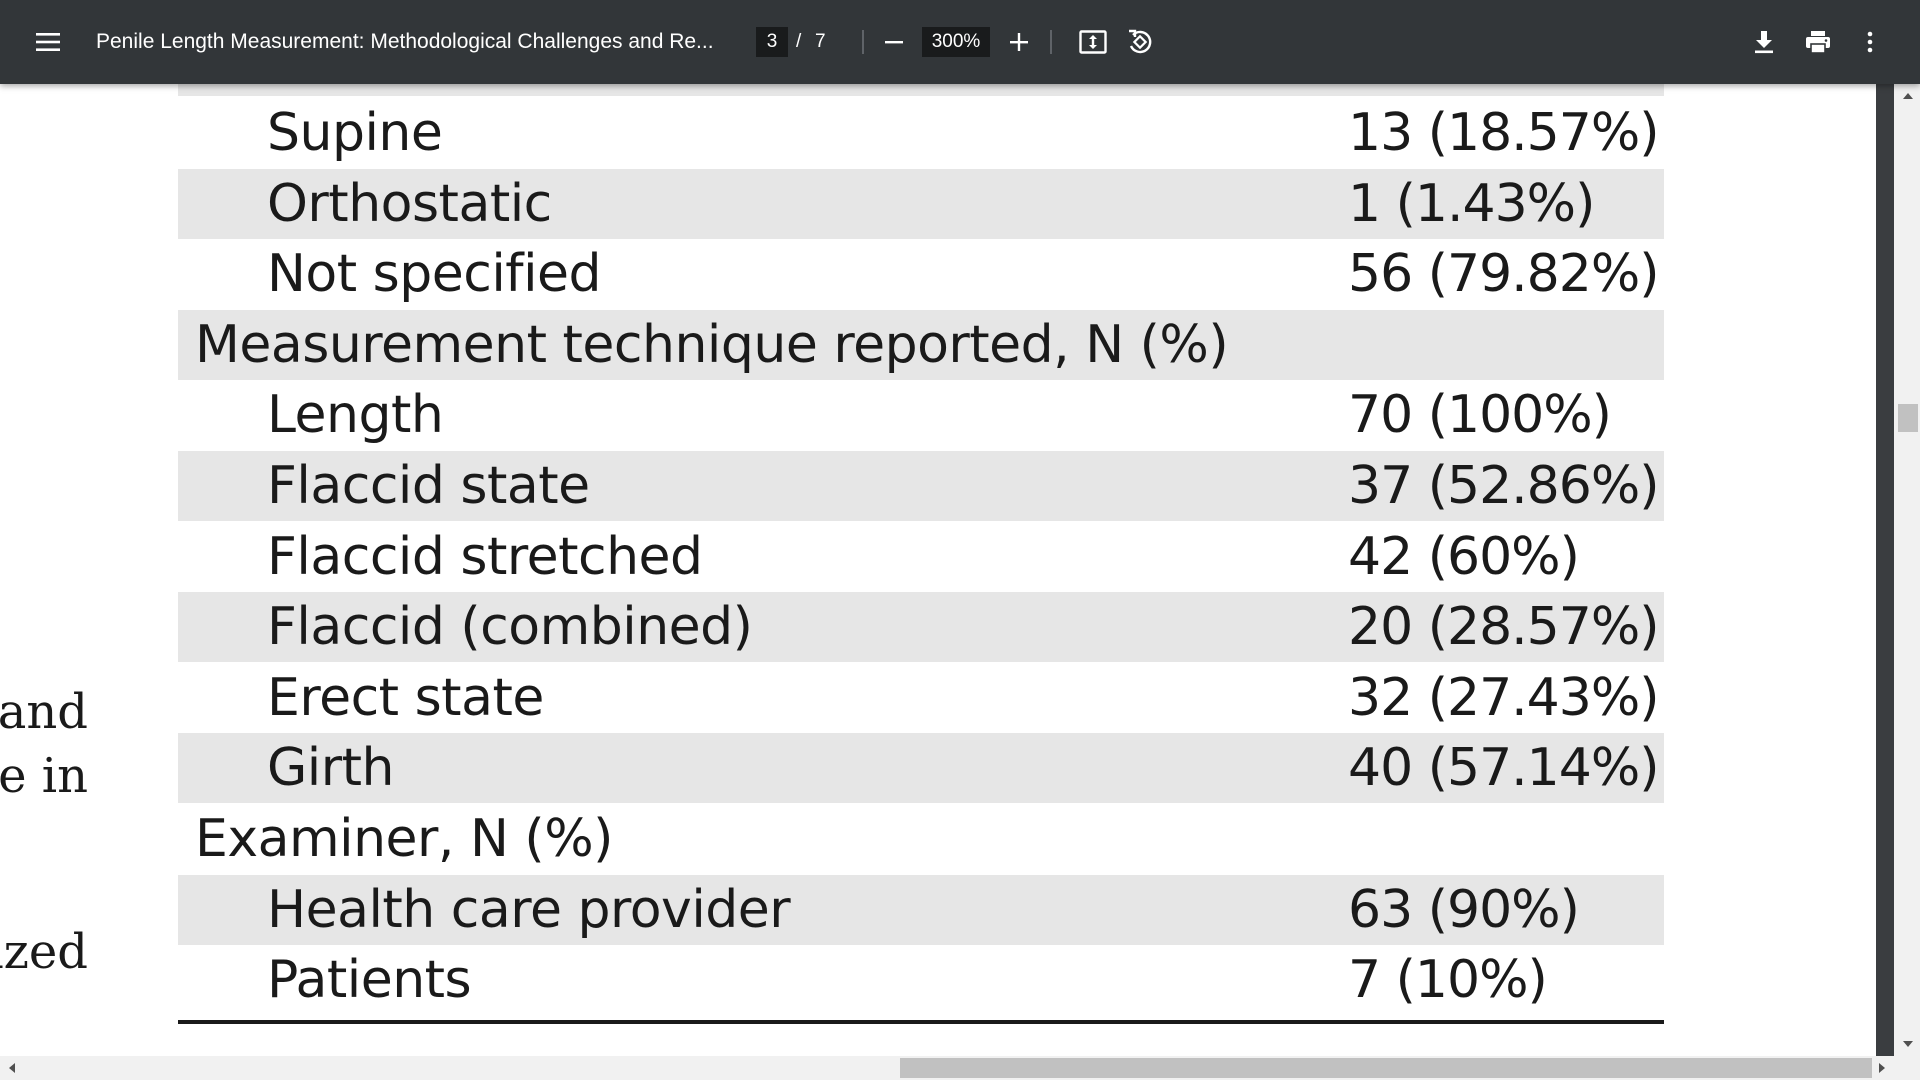  Describe the element at coordinates (712, 344) in the screenshot. I see `row-label: Measurement technique reported, N (%)` at that location.